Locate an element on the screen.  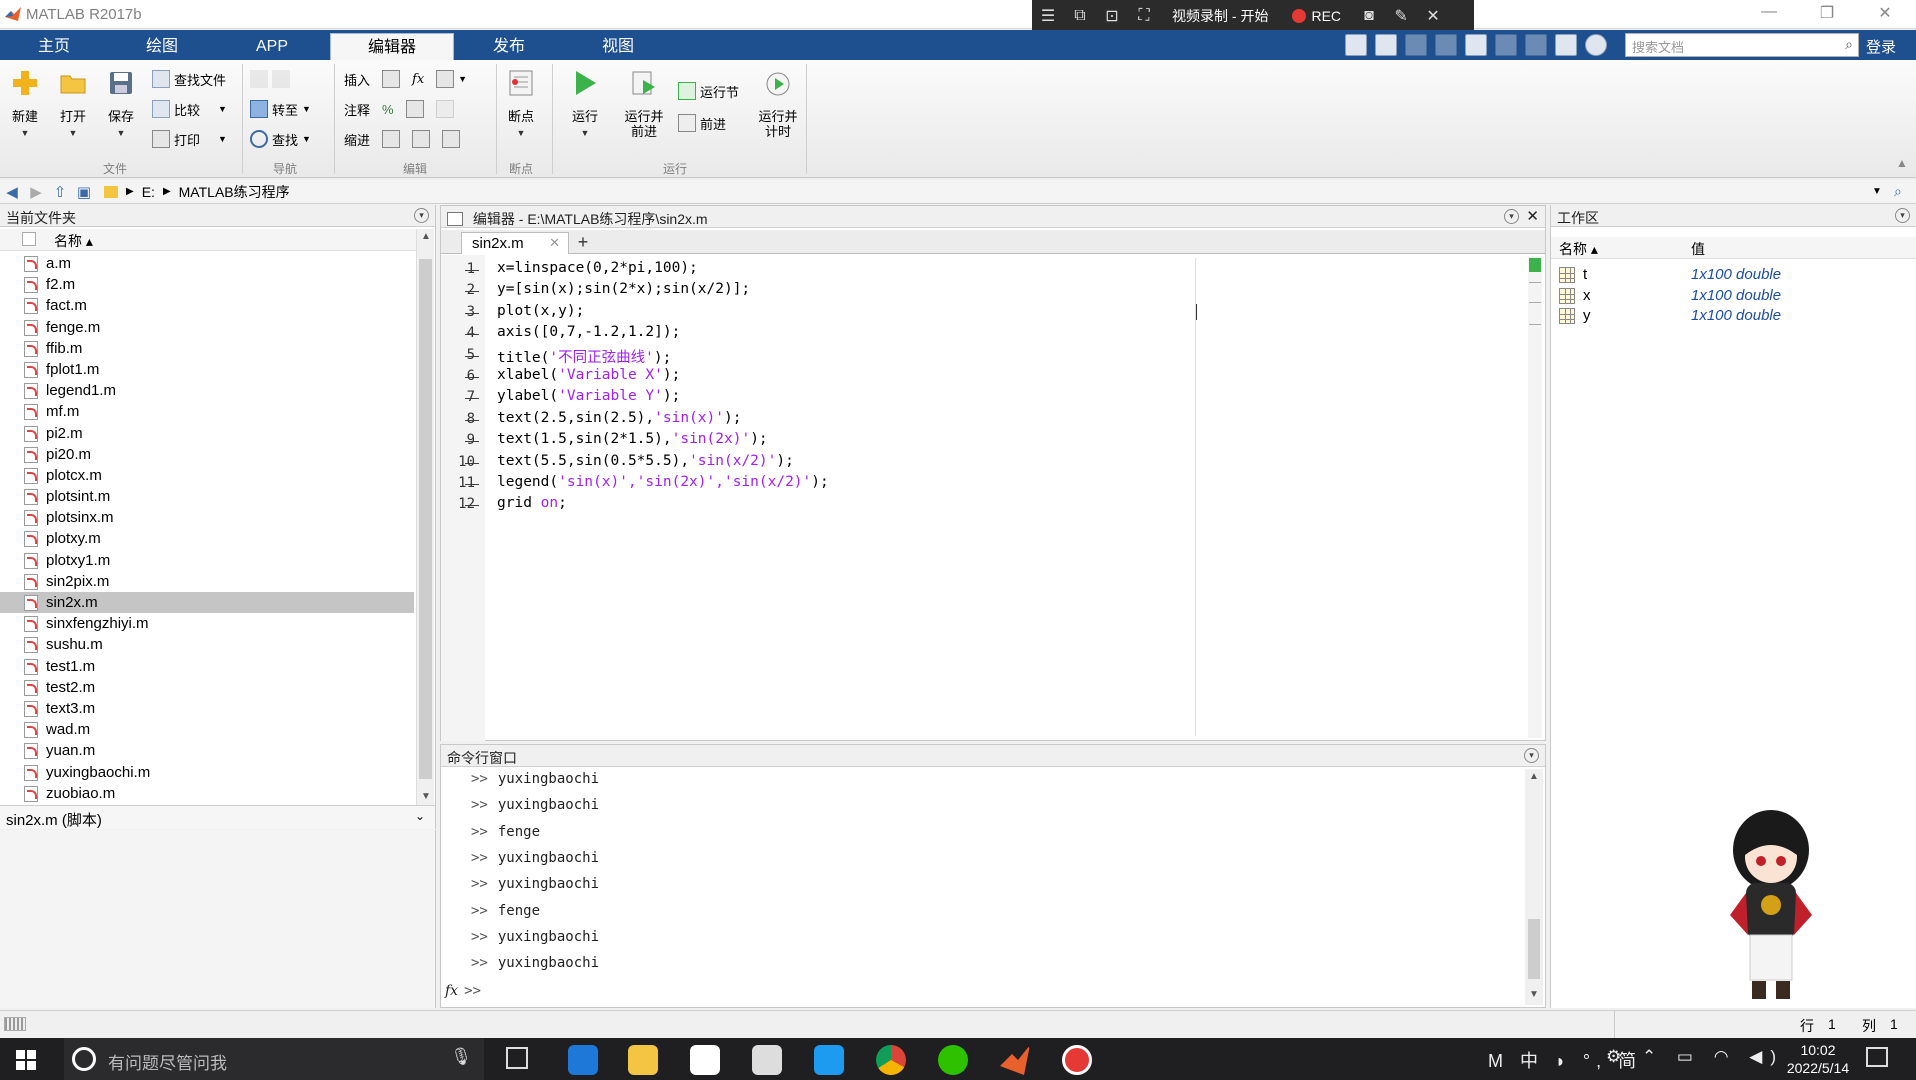
help-icon is located at coordinates (1596, 45).